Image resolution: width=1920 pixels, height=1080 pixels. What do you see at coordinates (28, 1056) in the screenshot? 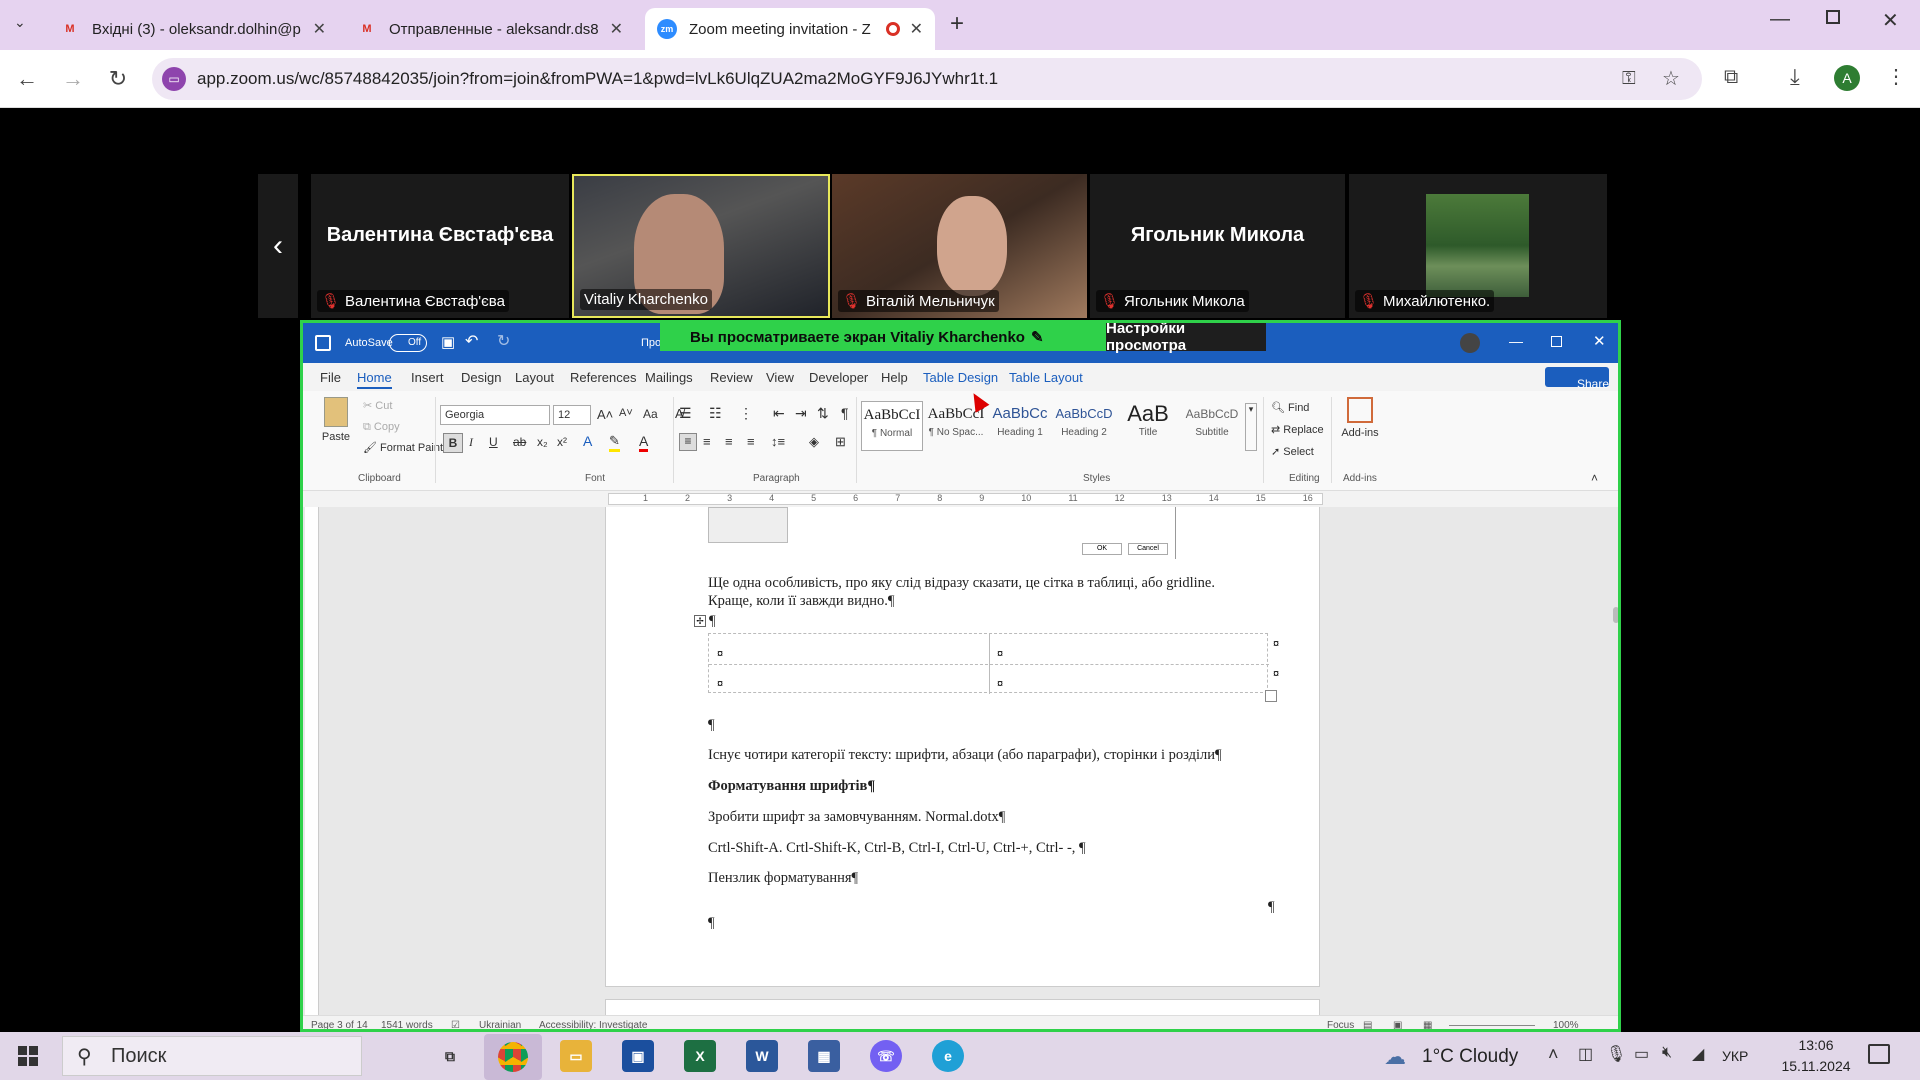
I see `start-button` at bounding box center [28, 1056].